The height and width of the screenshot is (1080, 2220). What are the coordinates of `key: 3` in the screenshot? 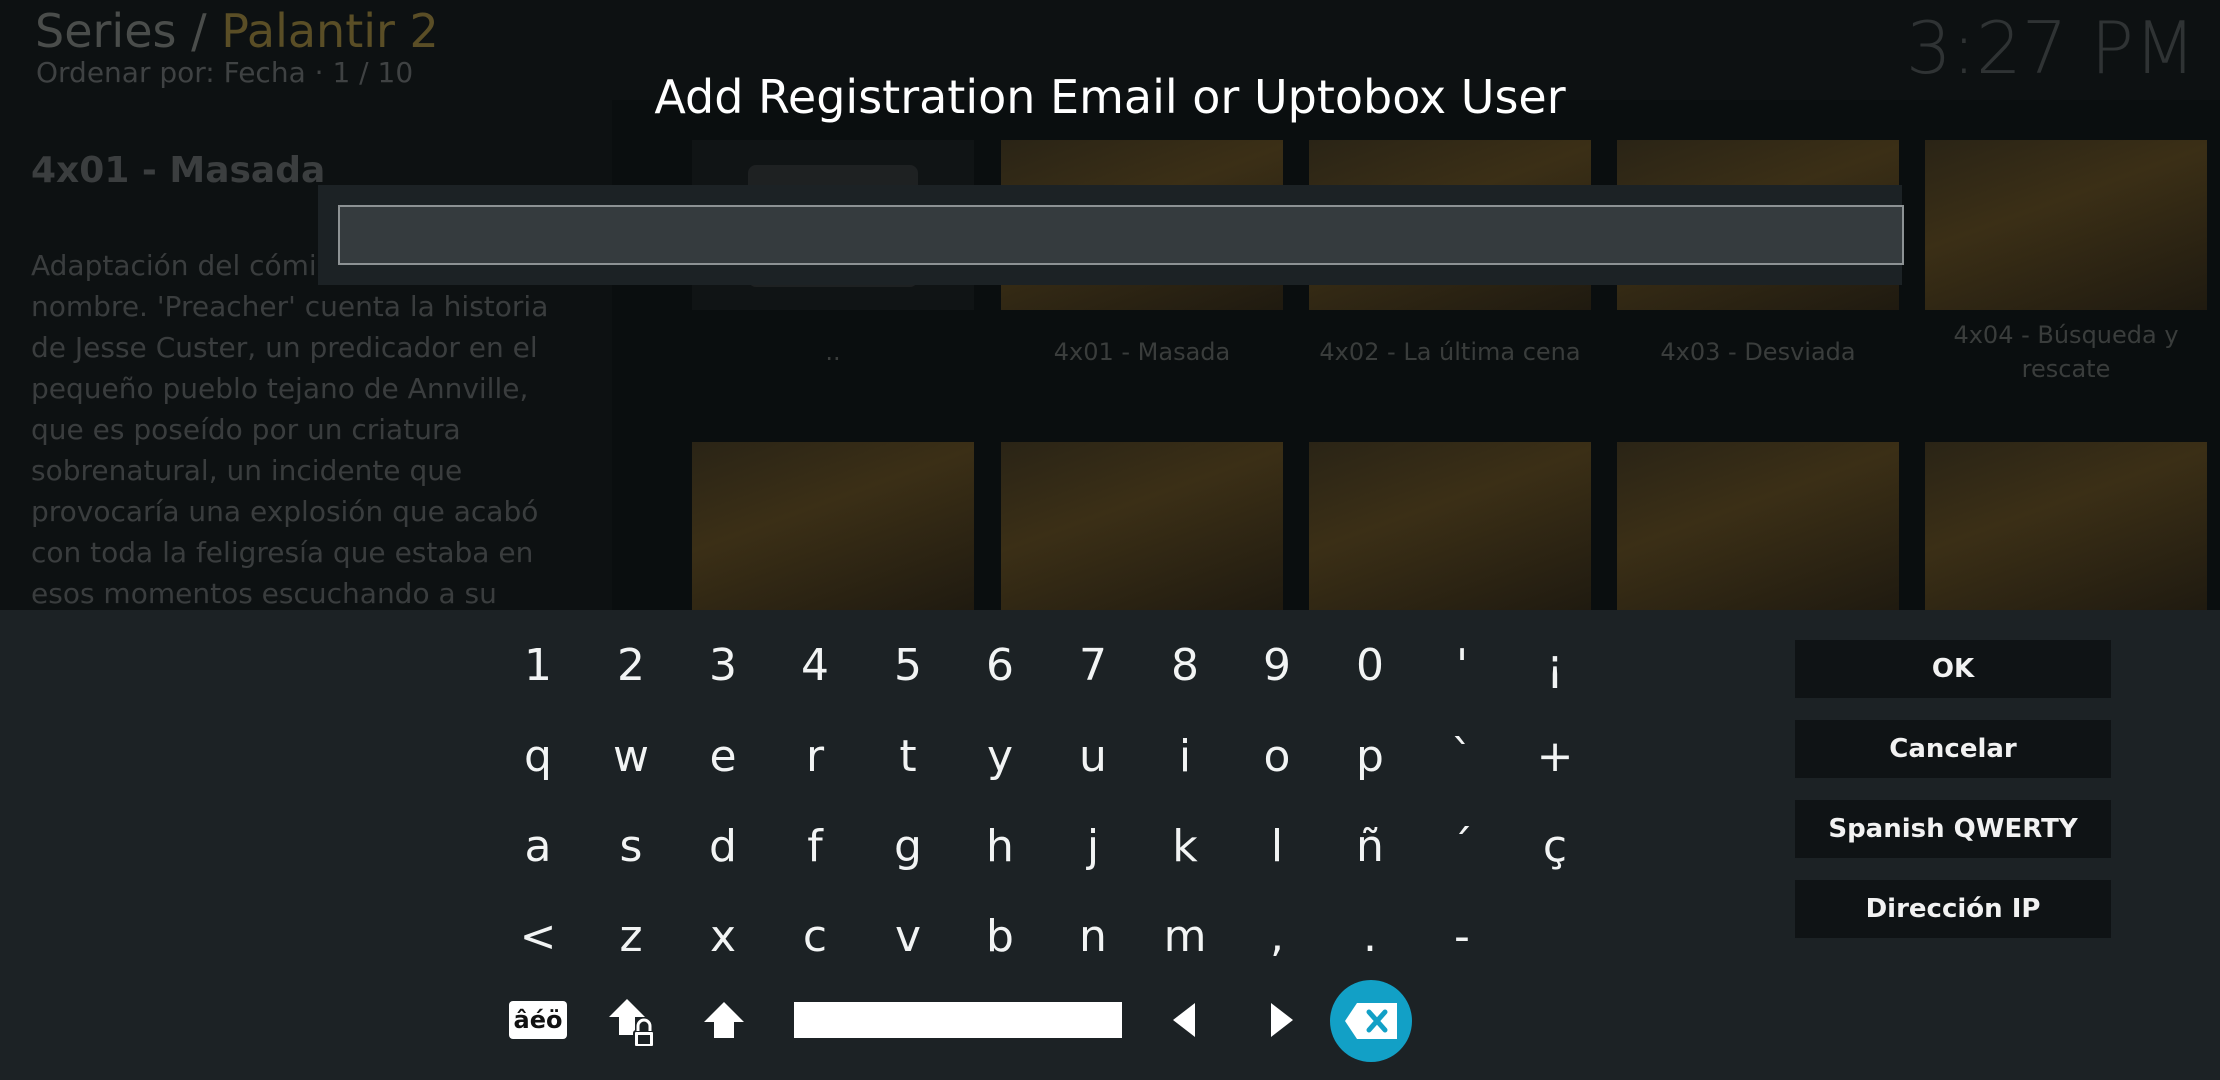 It's located at (723, 665).